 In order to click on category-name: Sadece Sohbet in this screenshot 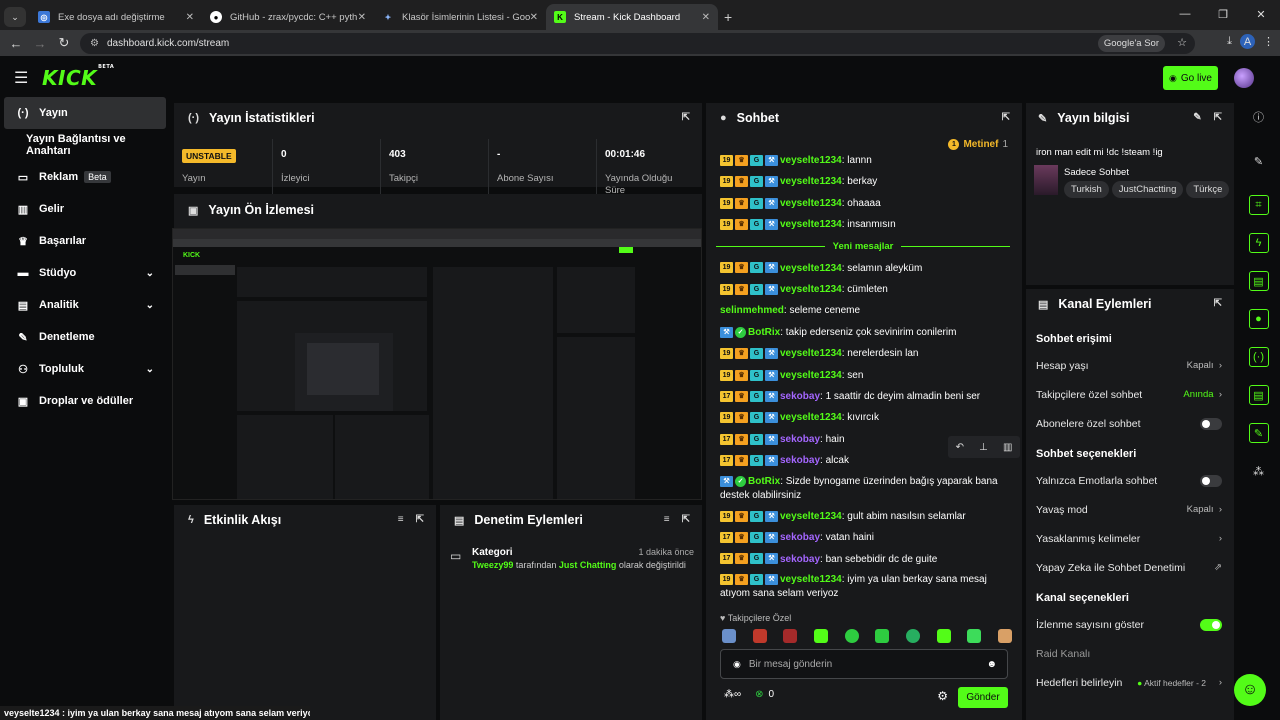, I will do `click(1096, 172)`.